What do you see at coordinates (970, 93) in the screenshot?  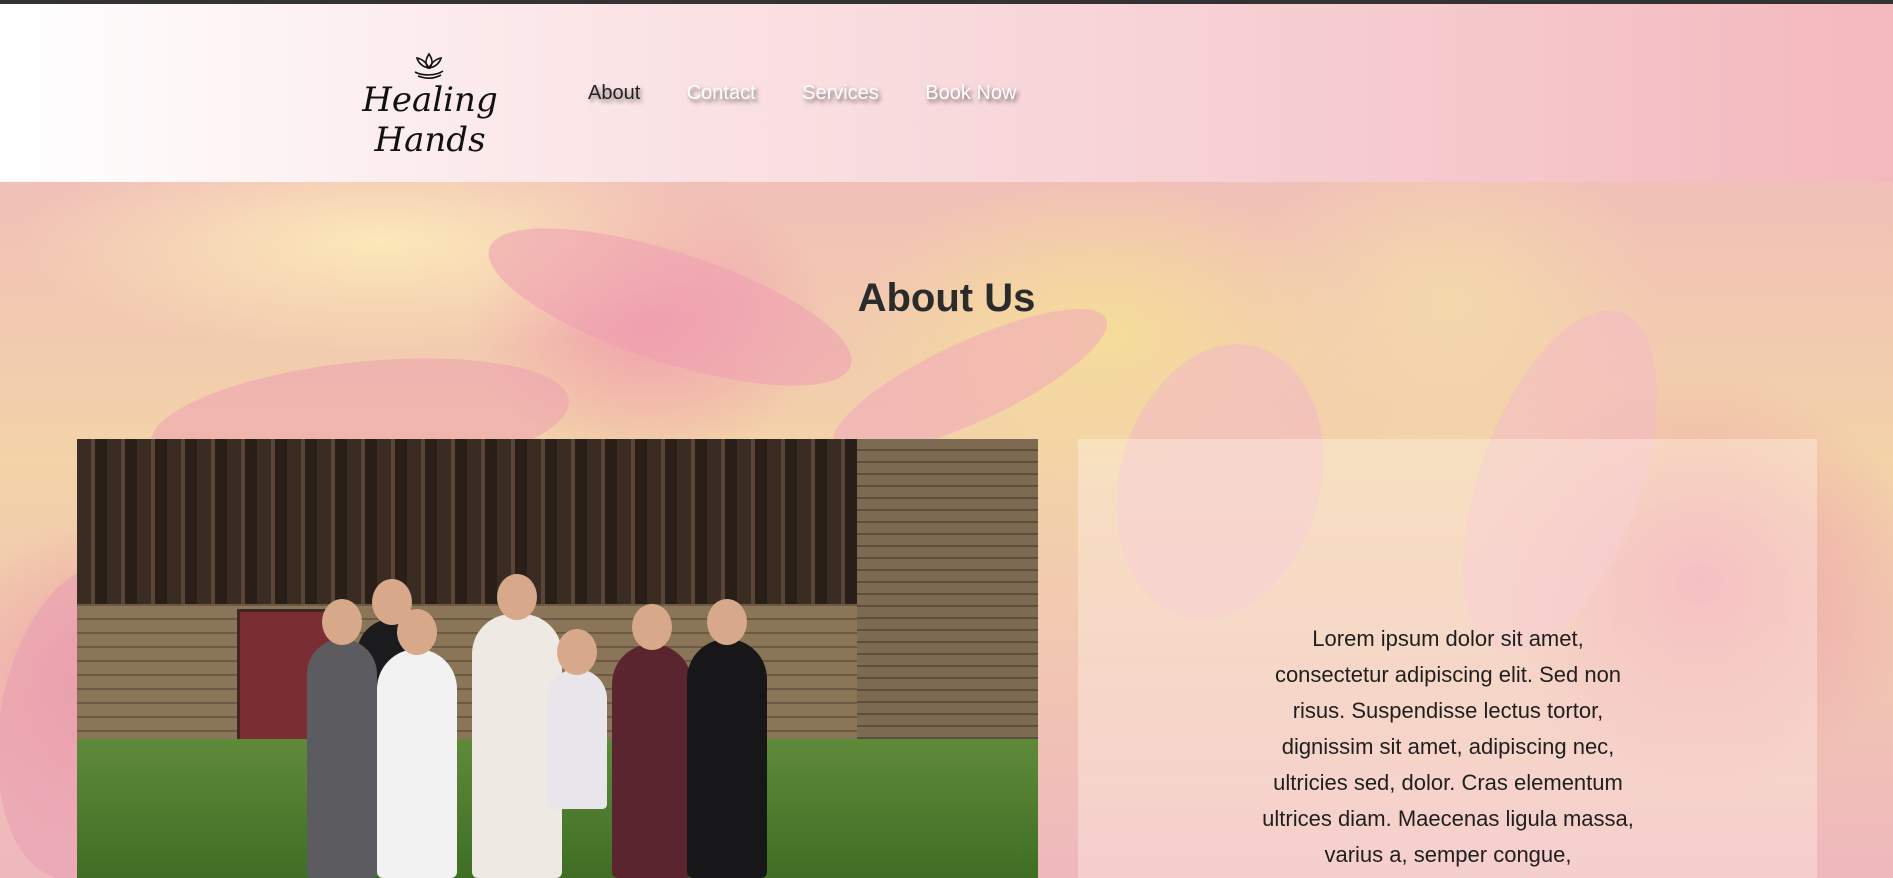 I see `nav-book-now: Book Now` at bounding box center [970, 93].